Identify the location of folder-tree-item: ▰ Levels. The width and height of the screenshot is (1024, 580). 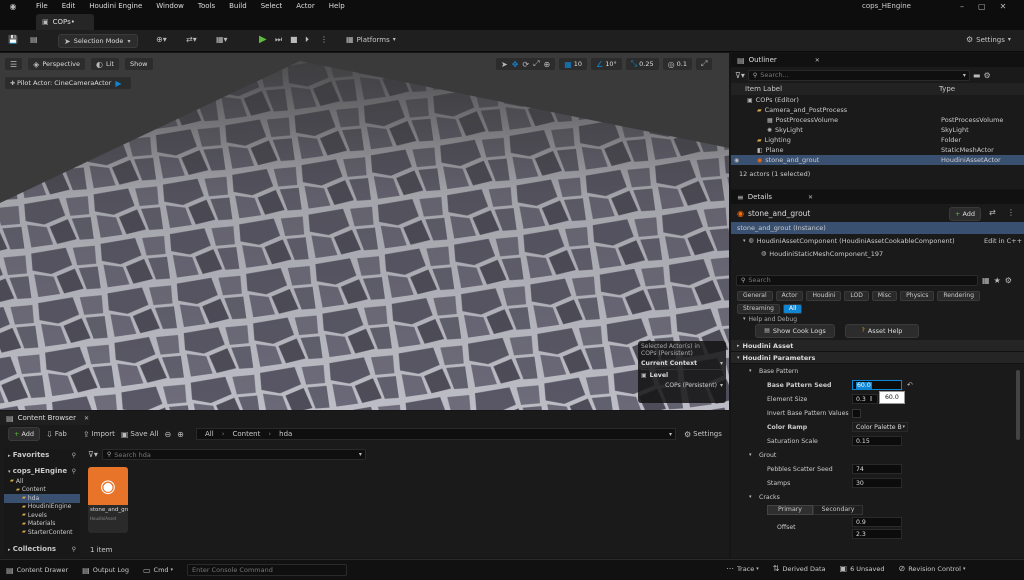
(42, 515).